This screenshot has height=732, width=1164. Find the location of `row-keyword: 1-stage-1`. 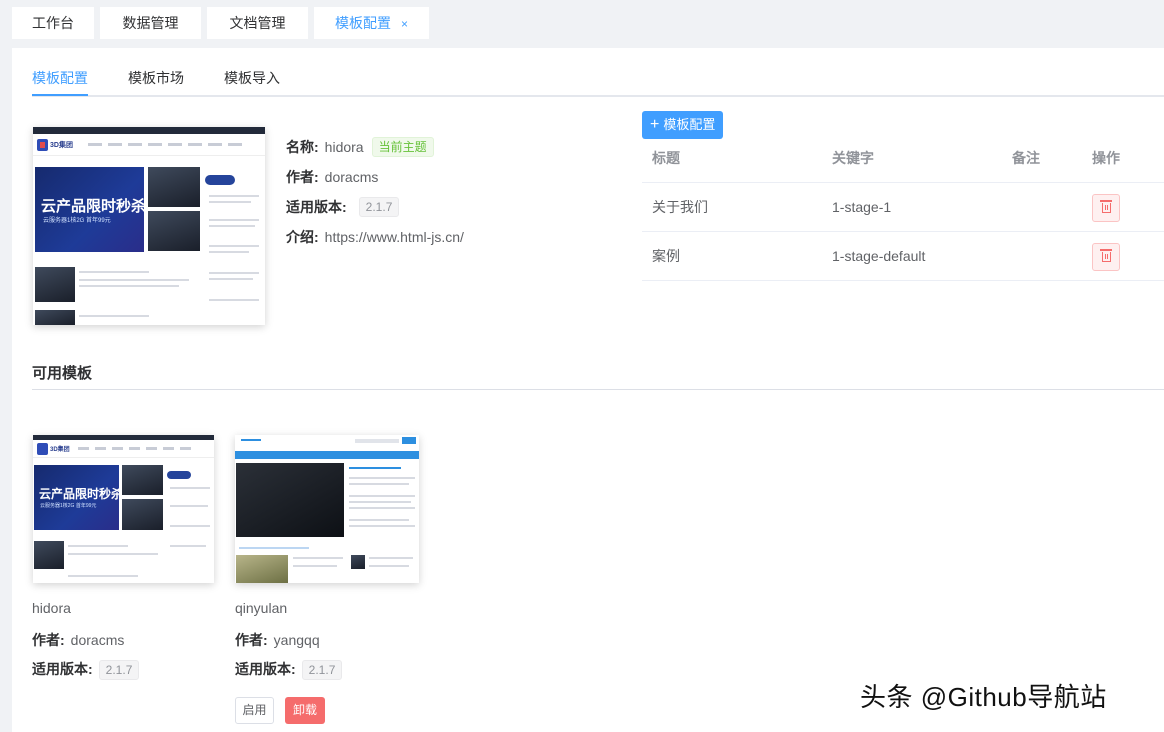

row-keyword: 1-stage-1 is located at coordinates (862, 207).